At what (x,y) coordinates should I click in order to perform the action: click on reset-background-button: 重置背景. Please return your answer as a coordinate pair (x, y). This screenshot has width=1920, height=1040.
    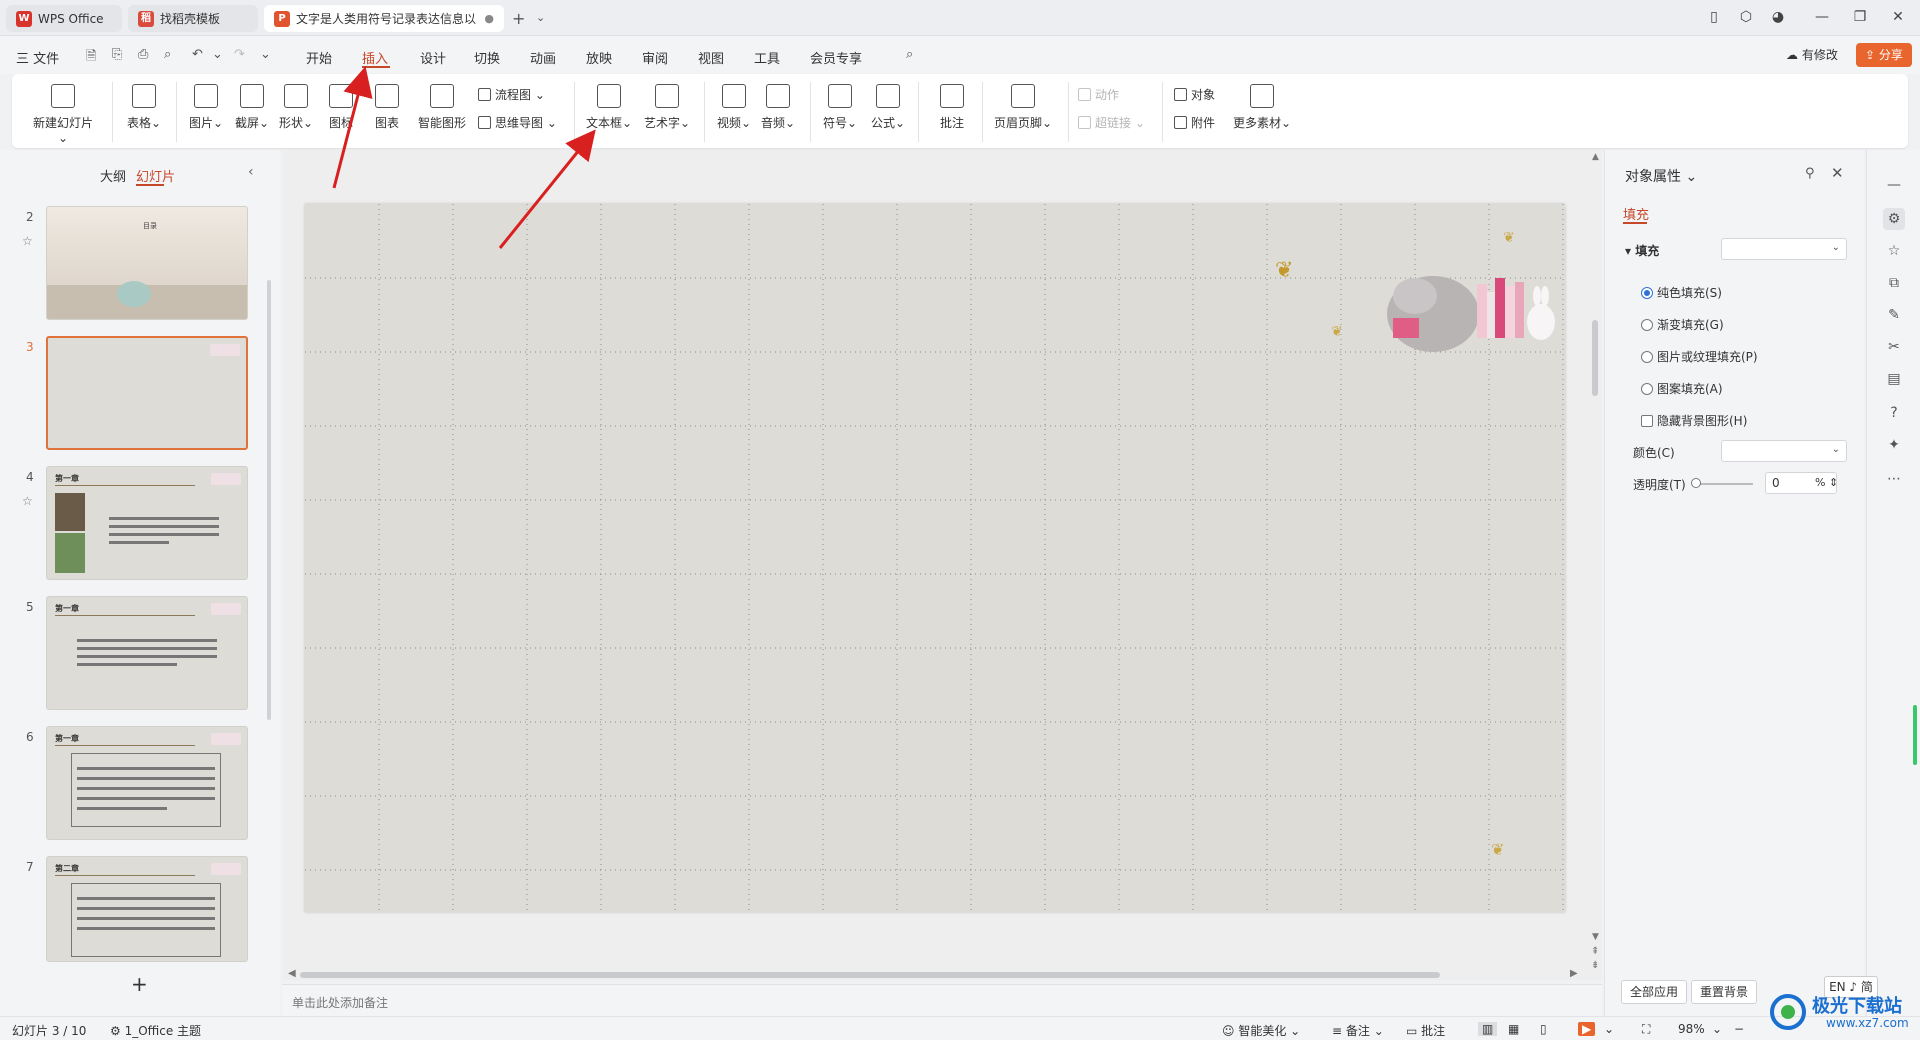
    Looking at the image, I should click on (1724, 992).